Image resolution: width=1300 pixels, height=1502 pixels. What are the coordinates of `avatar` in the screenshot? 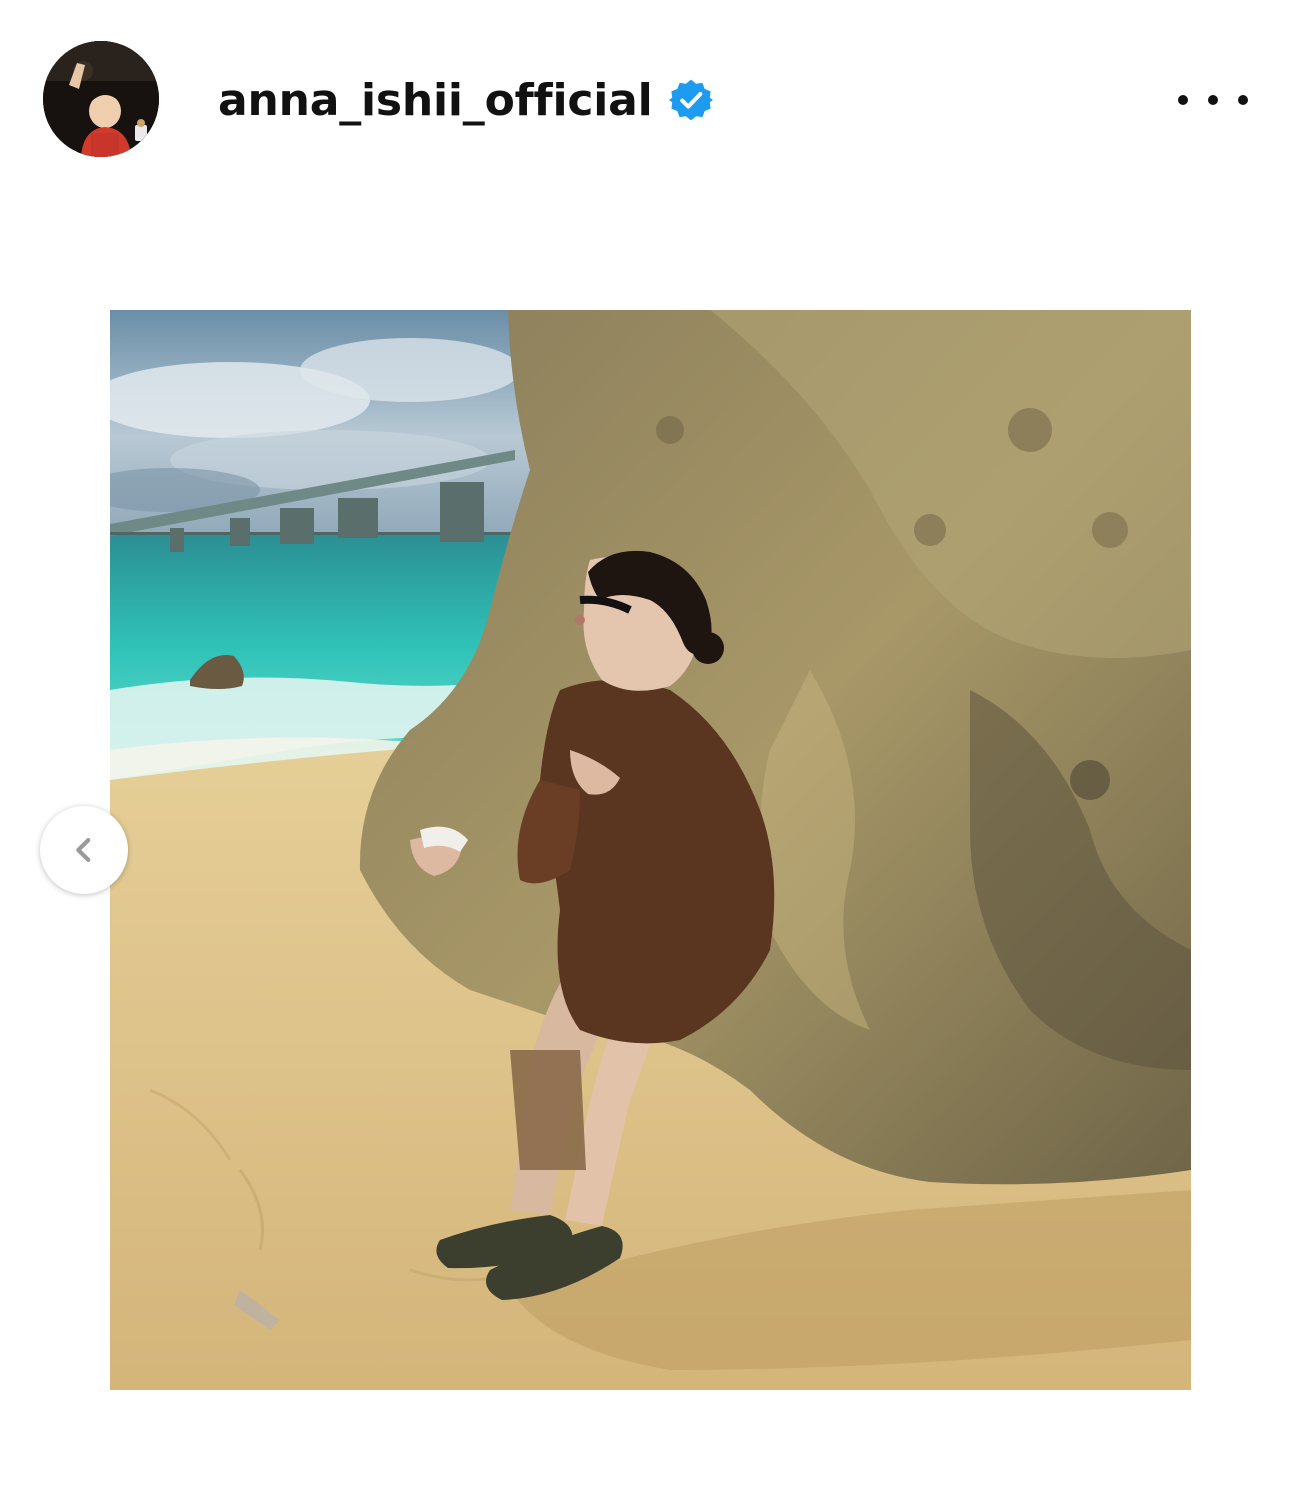 It's located at (101, 99).